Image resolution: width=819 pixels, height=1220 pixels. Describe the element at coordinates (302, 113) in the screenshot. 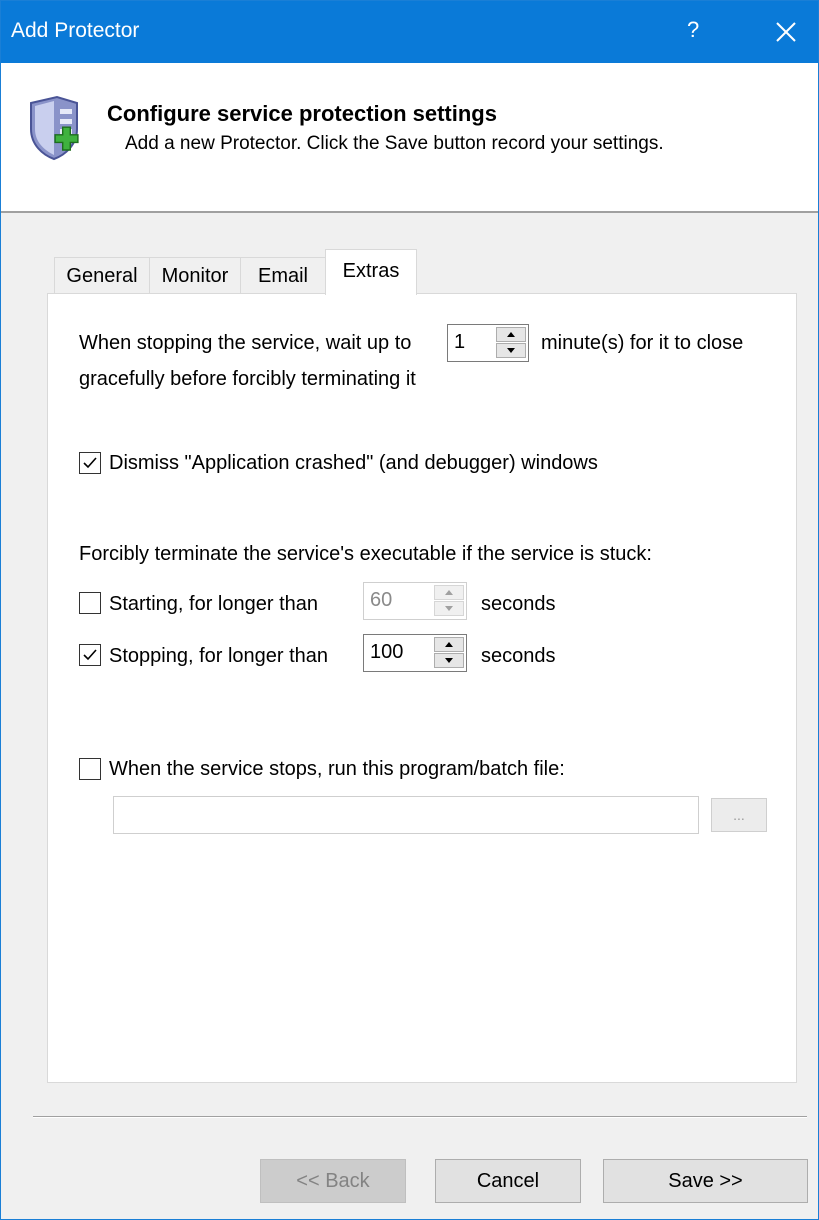

I see `header-title: Configure service protection settings` at that location.